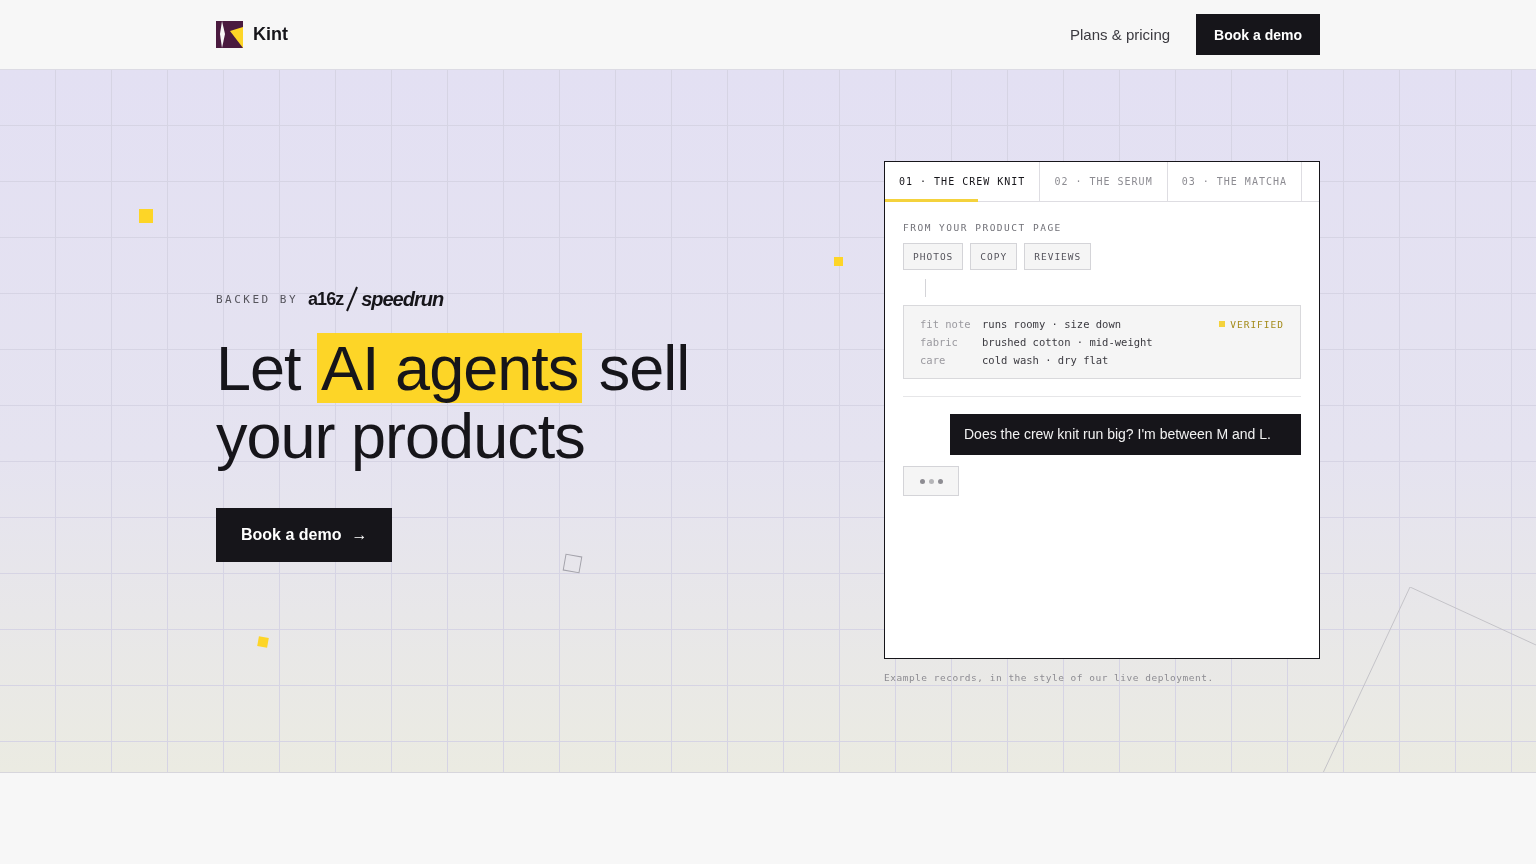 The height and width of the screenshot is (864, 1536). Describe the element at coordinates (1068, 342) in the screenshot. I see `fact-value: brushed cotton · mid-weight` at that location.